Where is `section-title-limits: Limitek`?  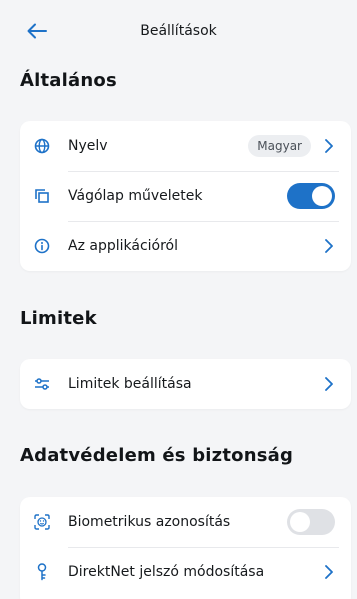 section-title-limits: Limitek is located at coordinates (58, 318).